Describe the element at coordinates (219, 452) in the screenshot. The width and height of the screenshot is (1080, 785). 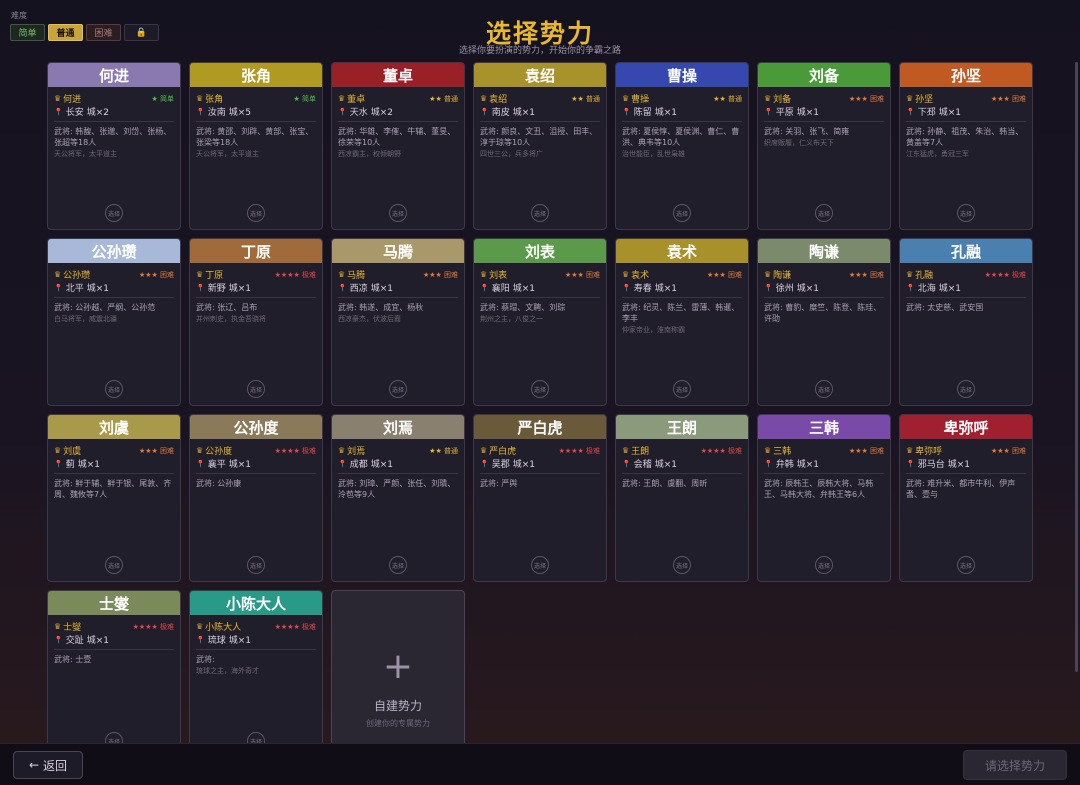
I see `ruler-name: 公孙度` at that location.